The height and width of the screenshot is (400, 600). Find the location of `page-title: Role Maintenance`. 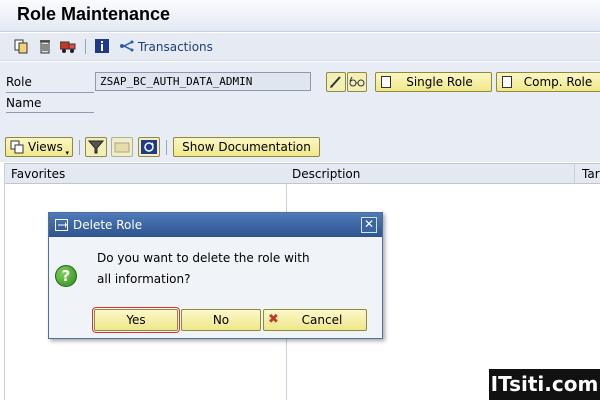

page-title: Role Maintenance is located at coordinates (94, 14).